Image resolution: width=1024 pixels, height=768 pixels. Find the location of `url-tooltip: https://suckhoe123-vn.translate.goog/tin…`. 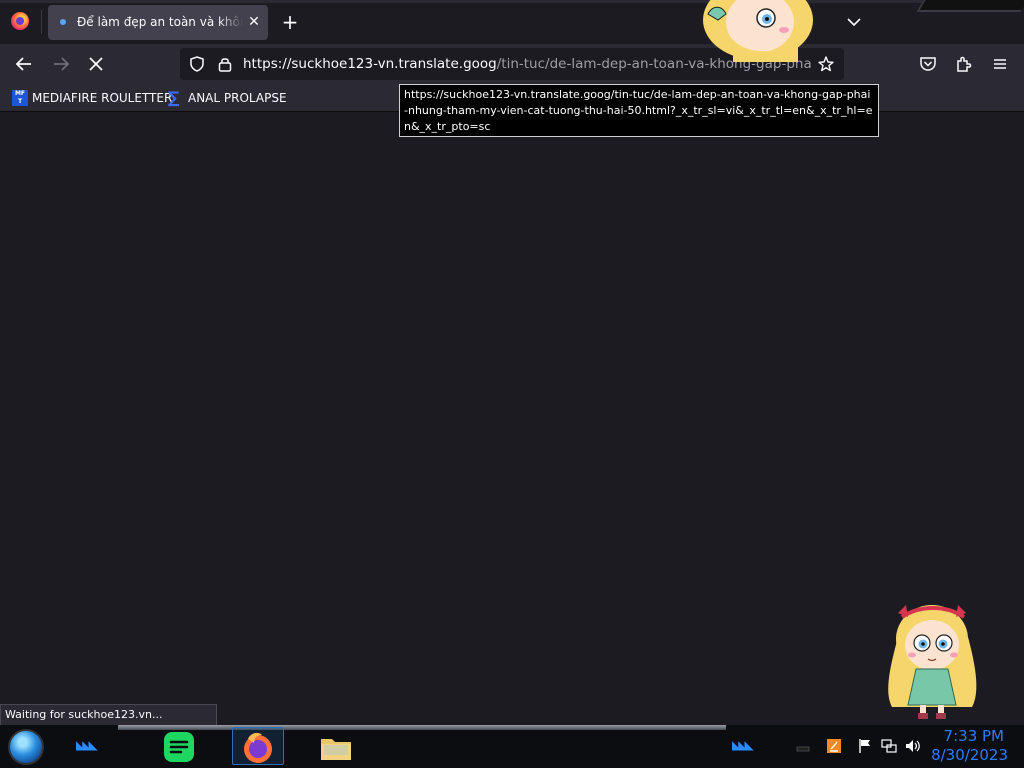

url-tooltip: https://suckhoe123-vn.translate.goog/tin… is located at coordinates (639, 110).